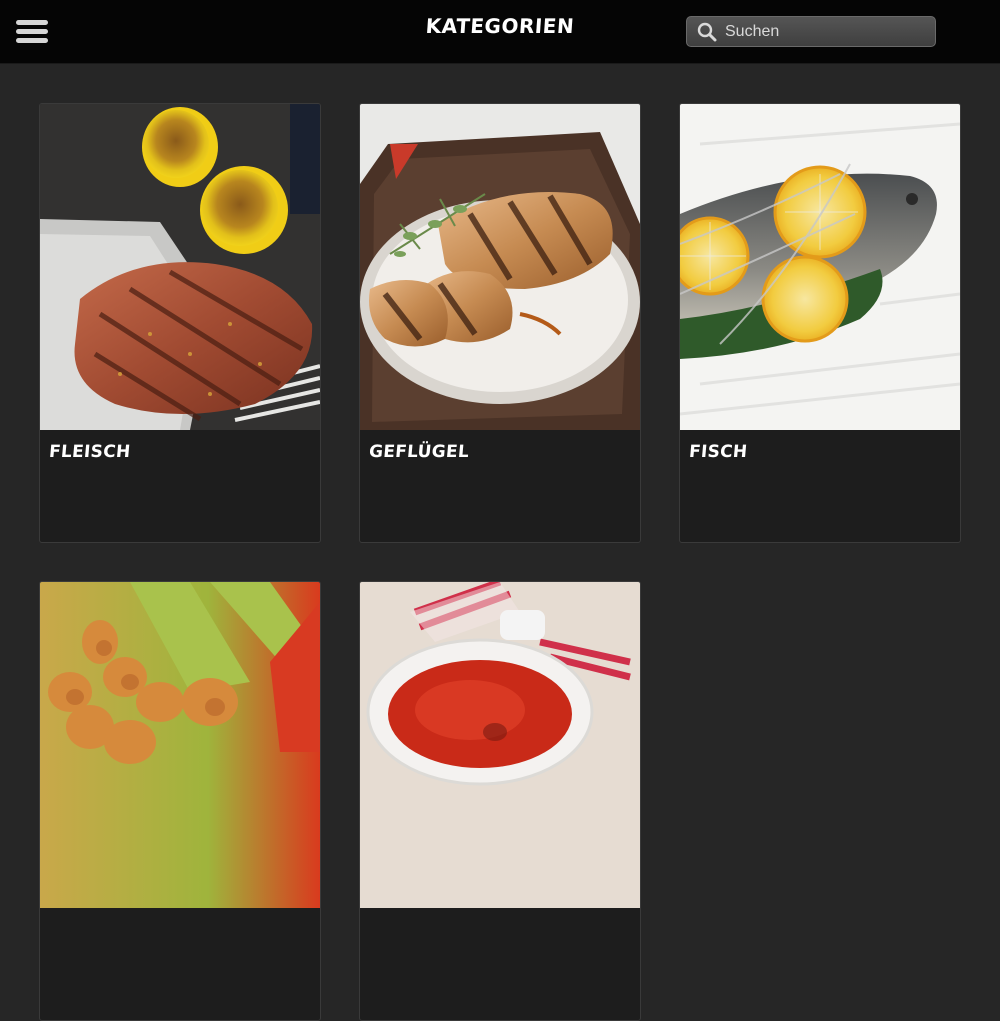 Image resolution: width=1000 pixels, height=1021 pixels. What do you see at coordinates (180, 267) in the screenshot?
I see `category-image-steak` at bounding box center [180, 267].